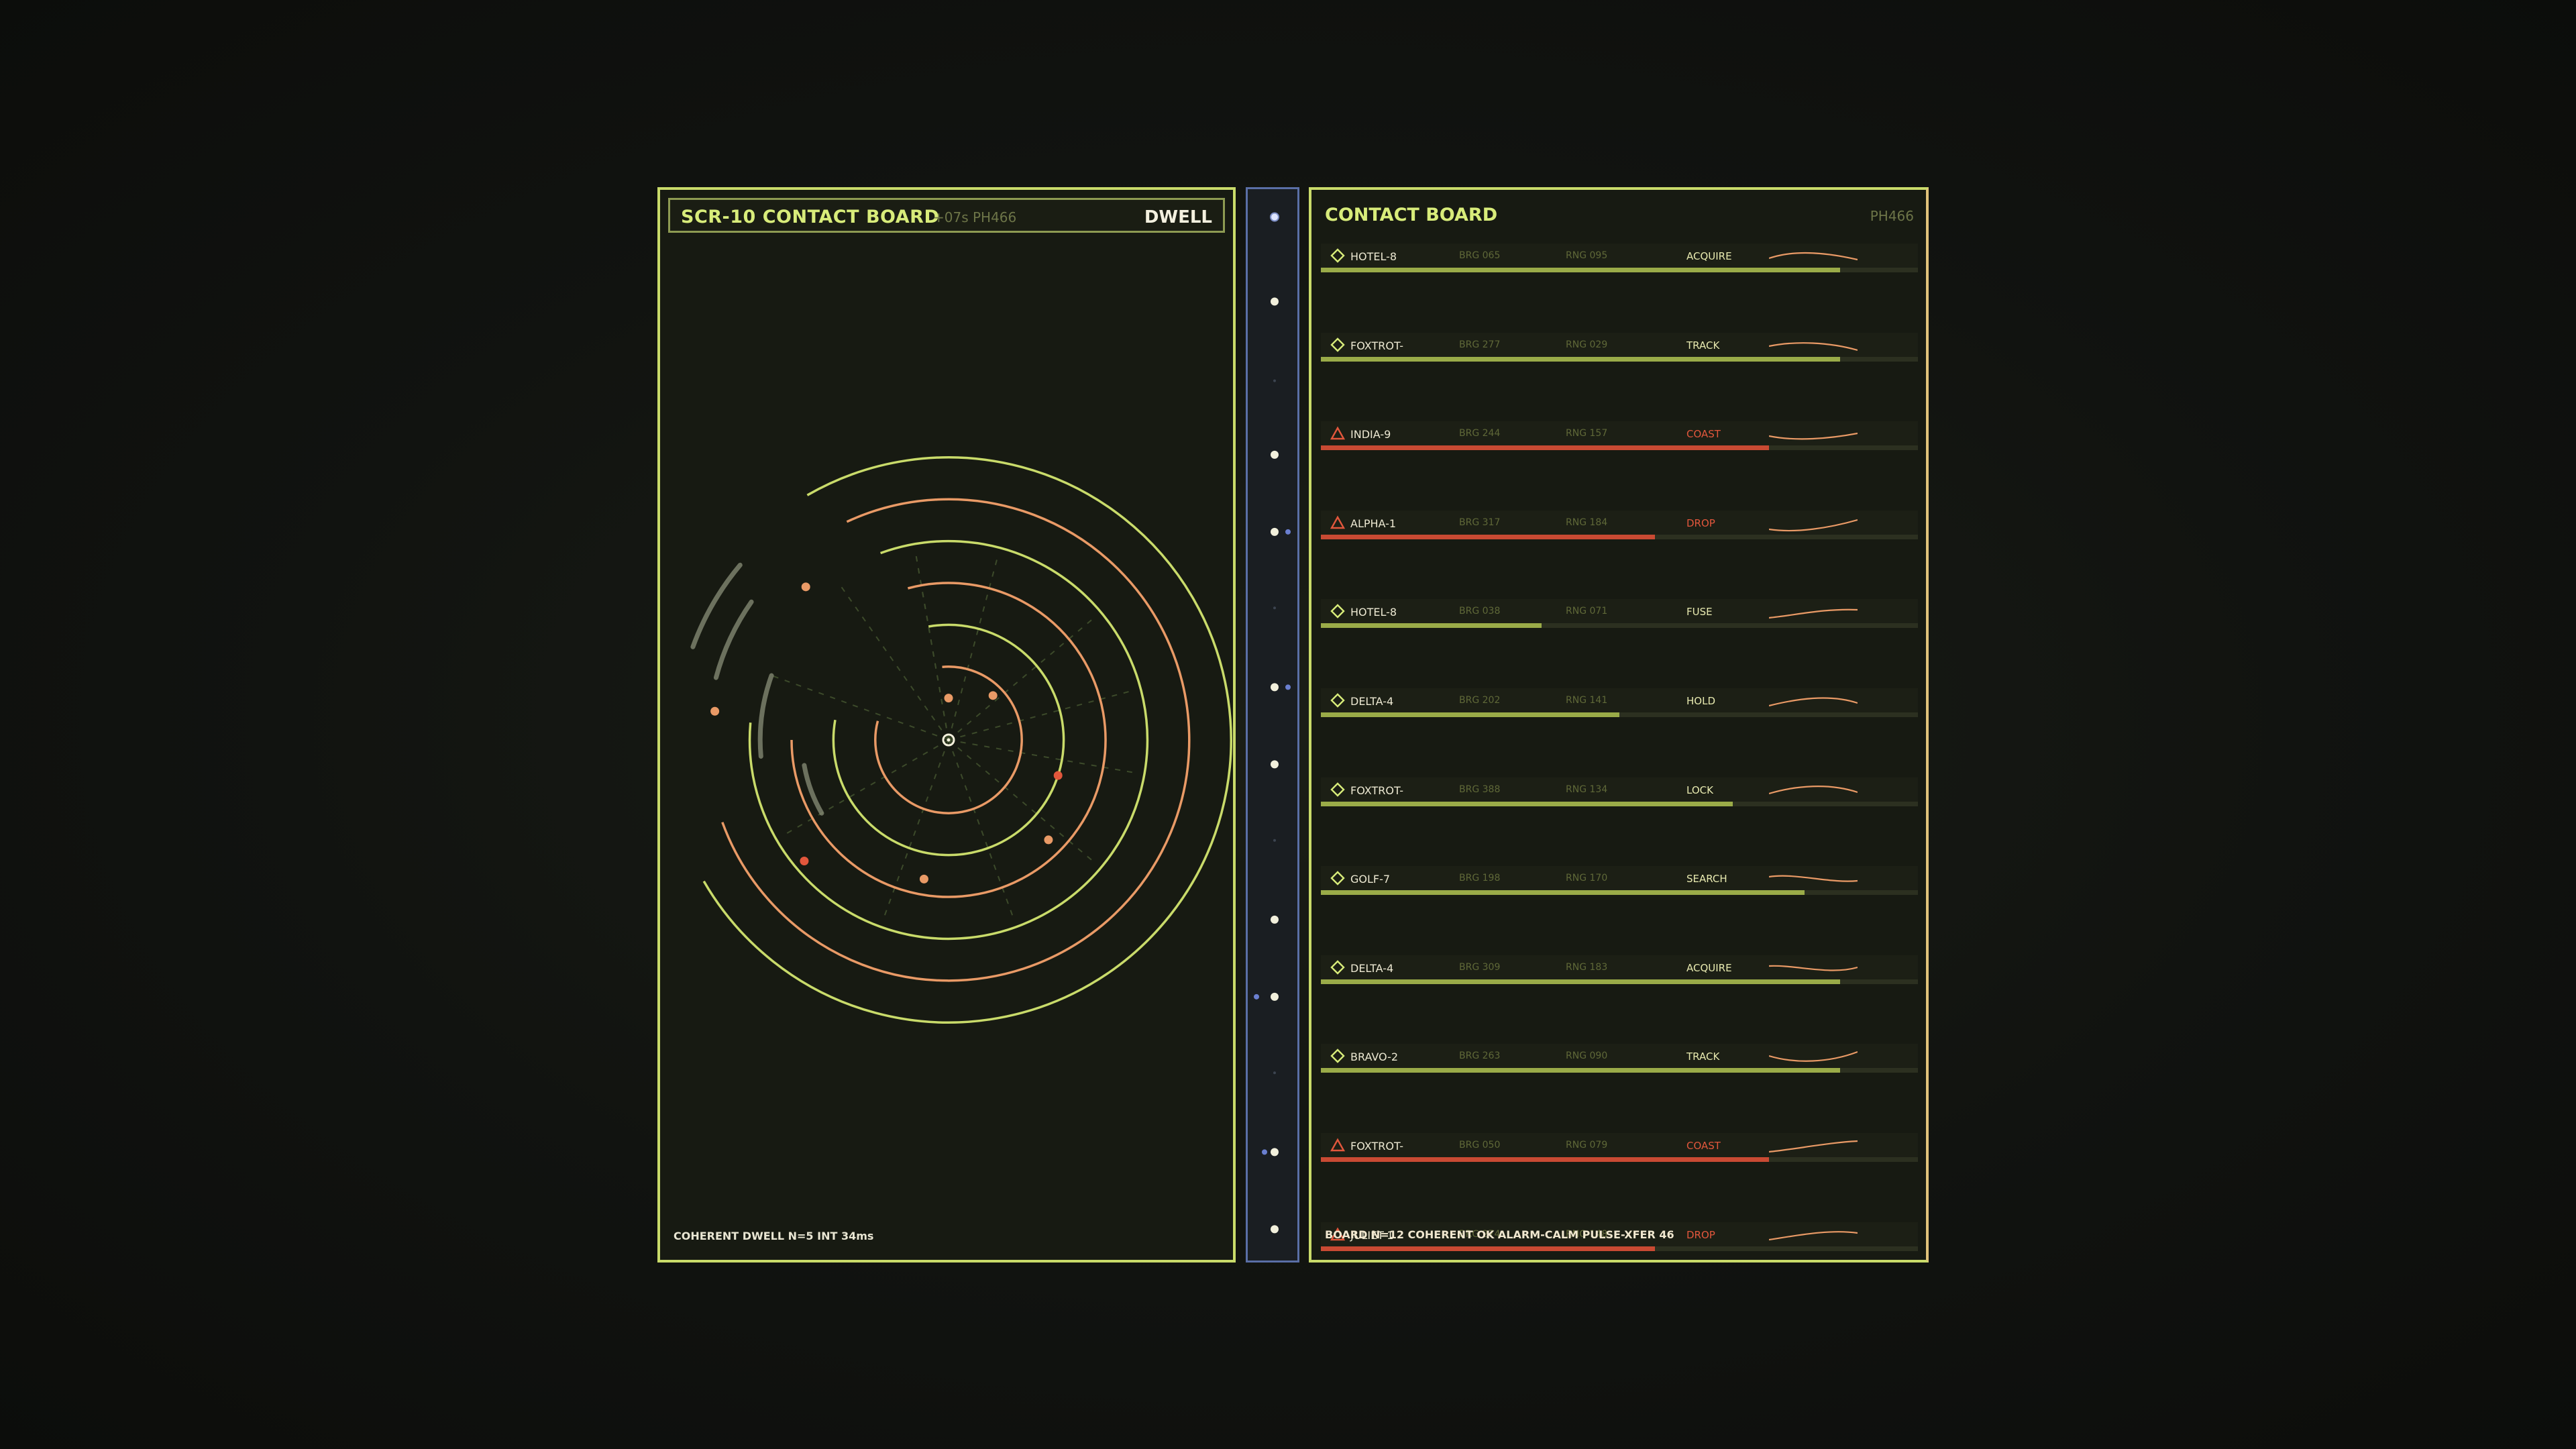 This screenshot has height=1449, width=2576. Describe the element at coordinates (1480, 789) in the screenshot. I see `contact-bearing: BRG 388` at that location.